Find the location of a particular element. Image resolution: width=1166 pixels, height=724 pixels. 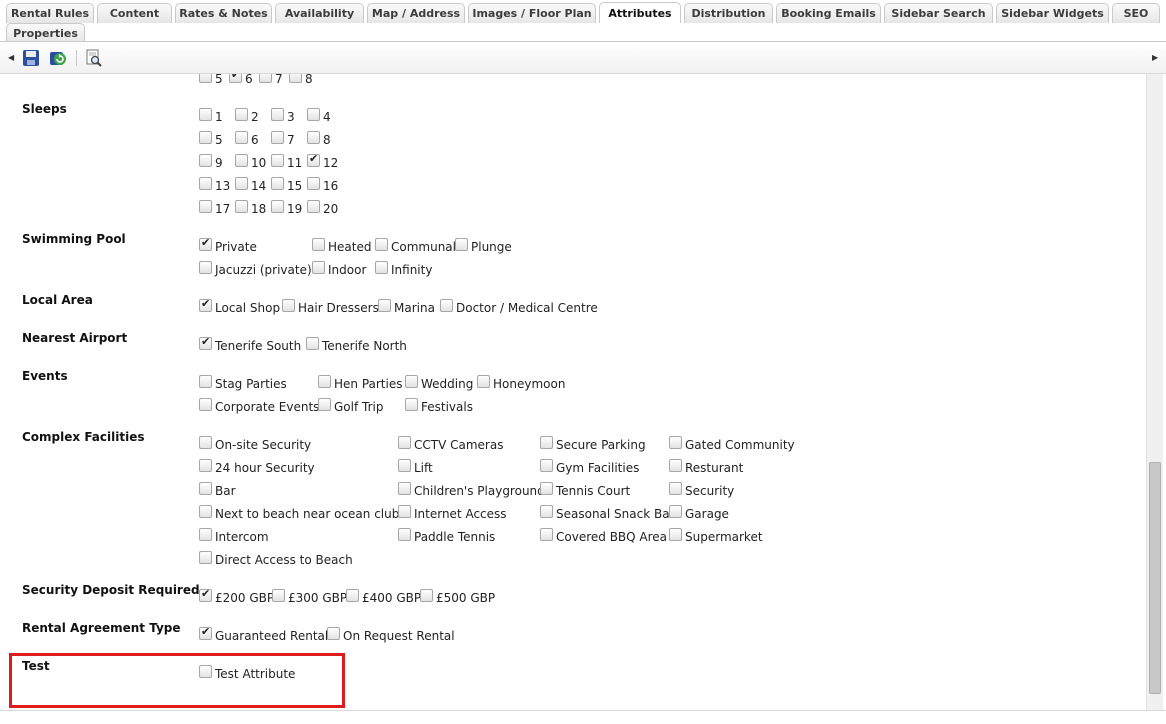

checkbox-option: Tenerife North is located at coordinates (356, 345).